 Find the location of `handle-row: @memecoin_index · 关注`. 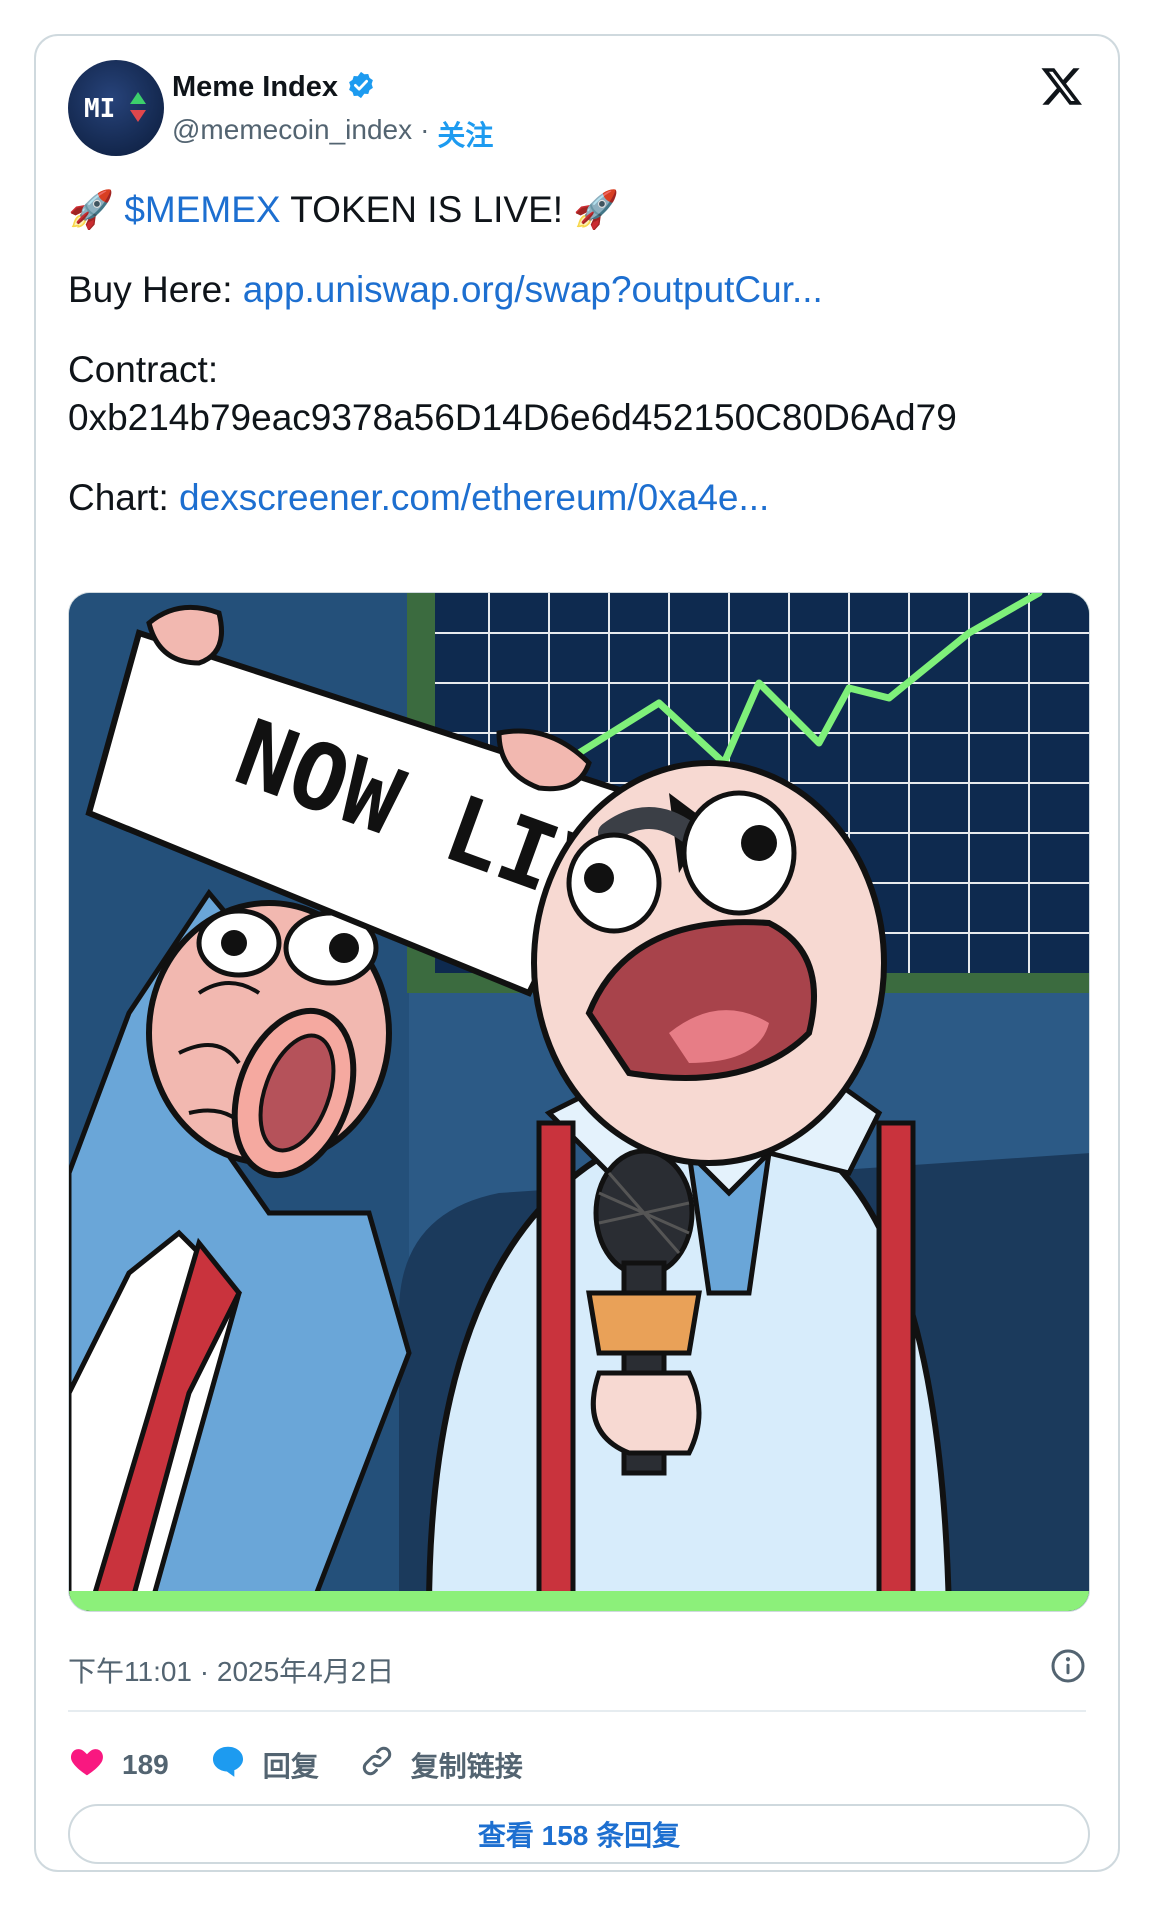

handle-row: @memecoin_index · 关注 is located at coordinates (332, 134).